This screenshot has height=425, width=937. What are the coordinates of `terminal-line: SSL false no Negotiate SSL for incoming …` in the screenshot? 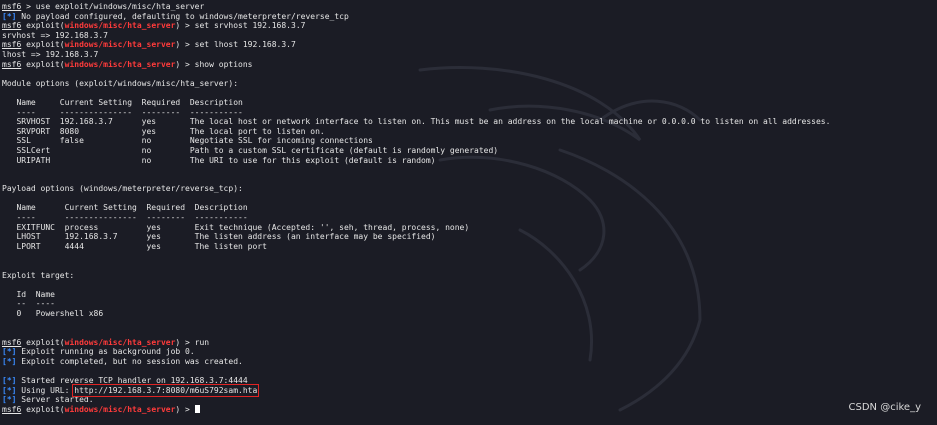 It's located at (187, 141).